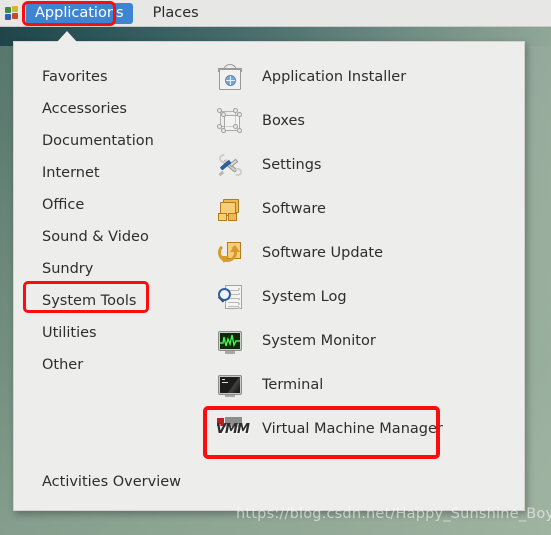  Describe the element at coordinates (109, 141) in the screenshot. I see `category-item-documentation: Documentation` at that location.